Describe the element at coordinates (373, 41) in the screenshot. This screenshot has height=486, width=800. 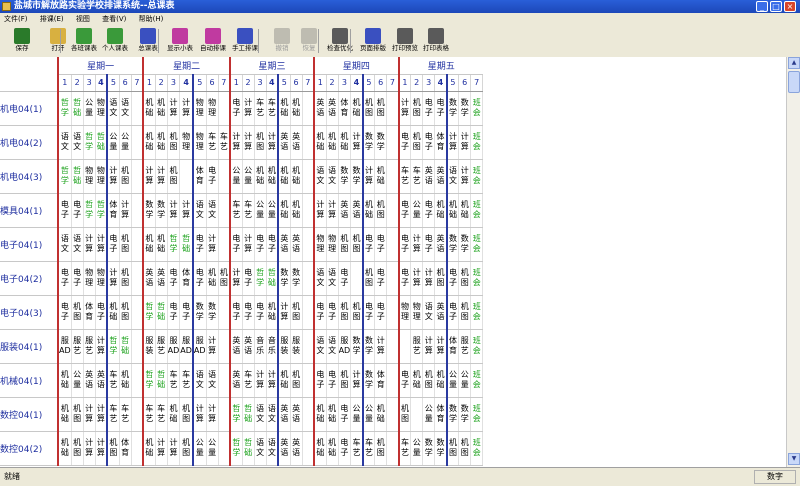
I see `toolbar-button-page-layout: 页面排版` at that location.